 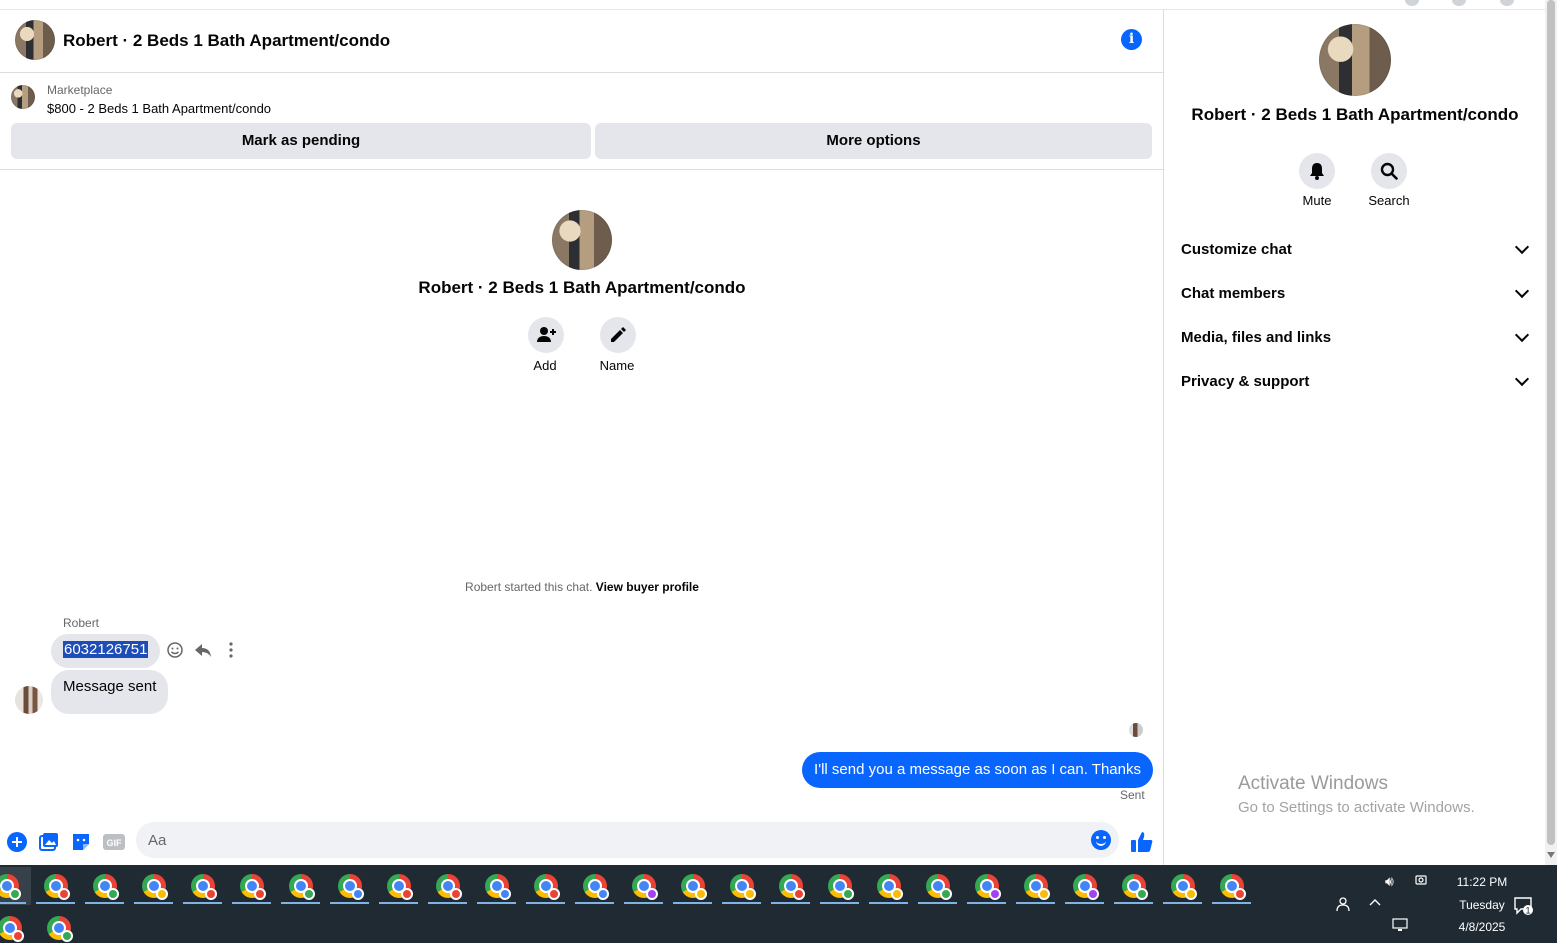 I want to click on thumbs-up-icon, so click(x=1142, y=842).